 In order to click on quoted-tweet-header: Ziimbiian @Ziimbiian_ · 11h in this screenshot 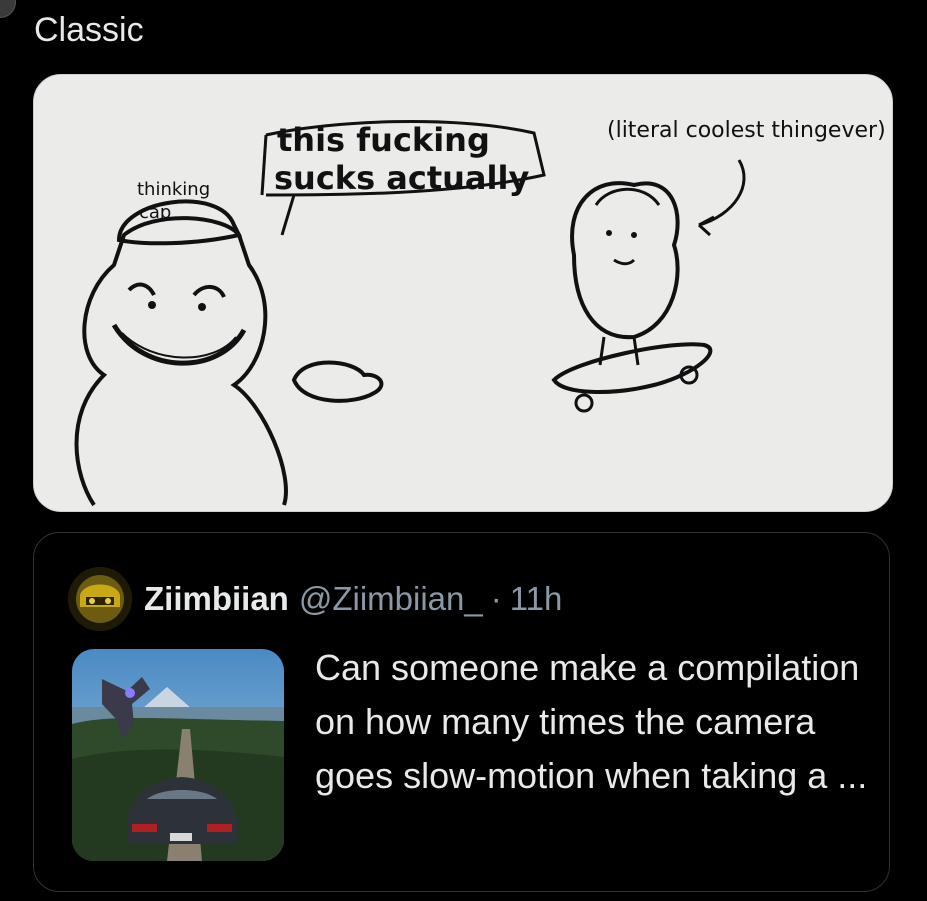, I will do `click(315, 599)`.